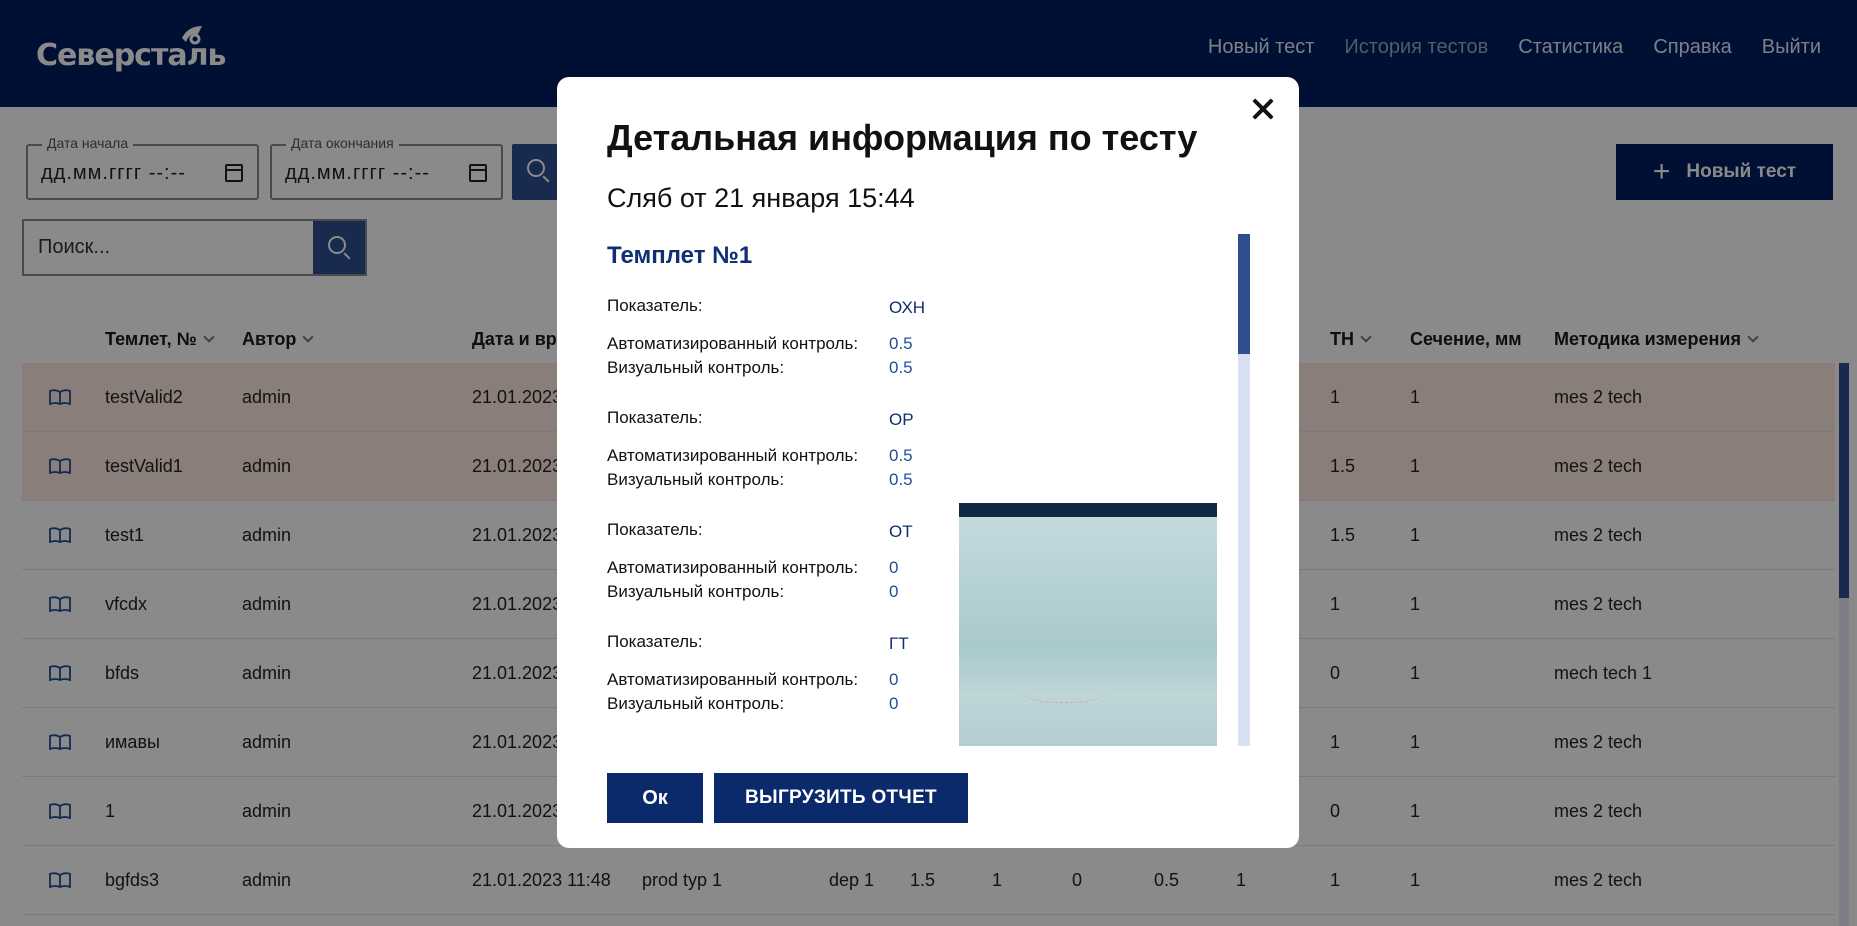  I want to click on modal-scrollbar, so click(1244, 490).